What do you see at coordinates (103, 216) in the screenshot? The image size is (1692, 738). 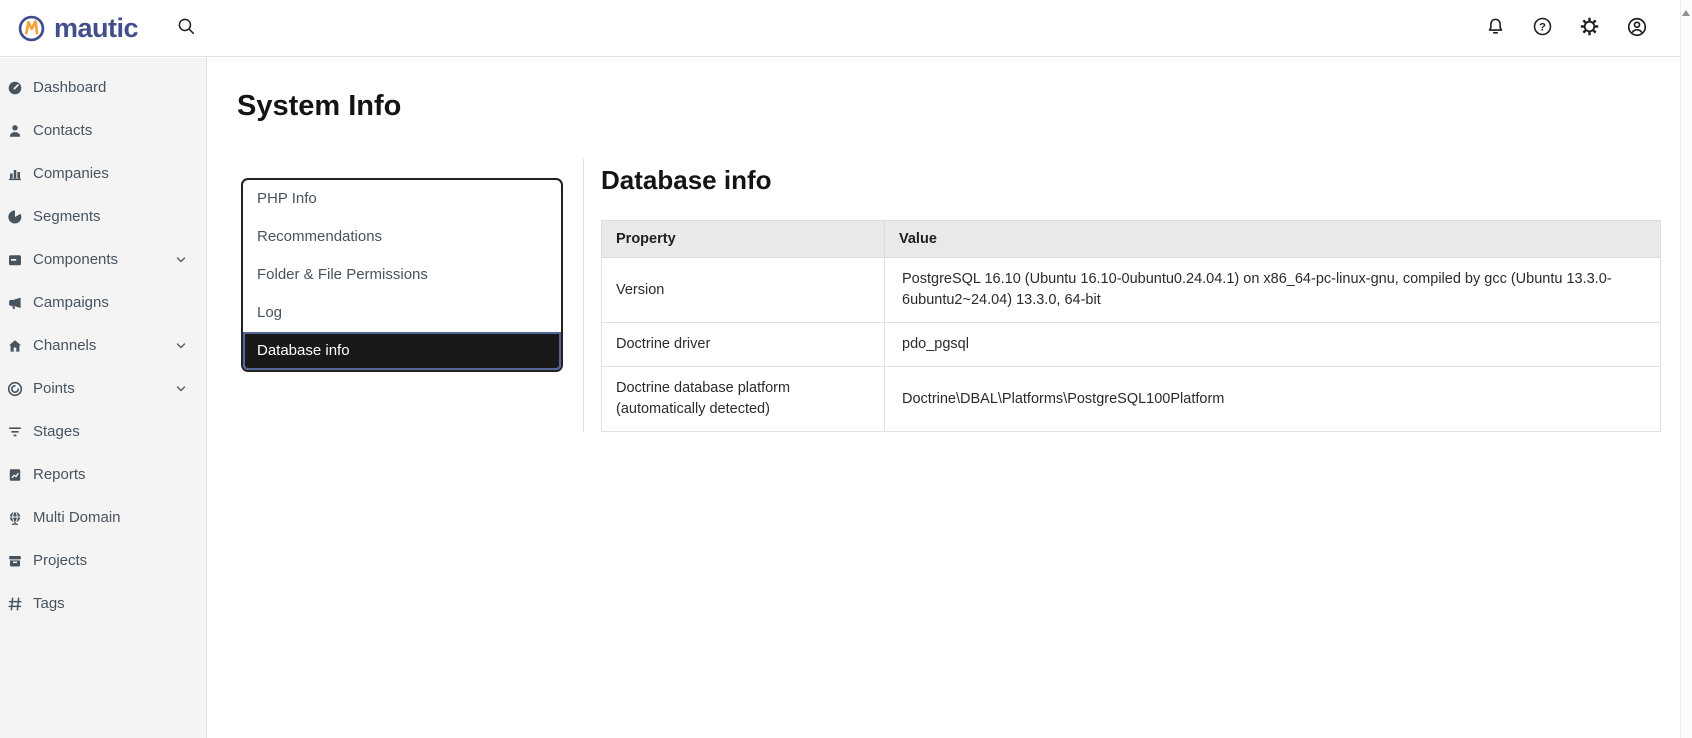 I see `sidebar-item-segments: Segments` at bounding box center [103, 216].